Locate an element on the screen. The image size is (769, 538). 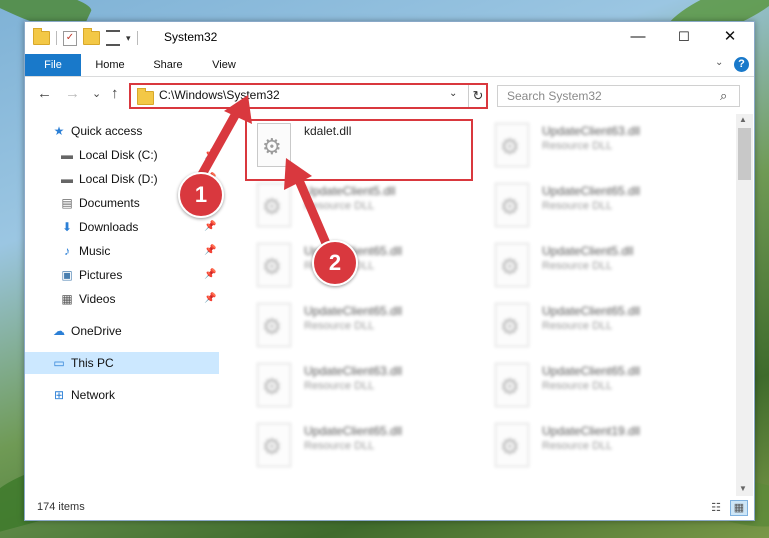
close-button: ✕ is located at coordinates (730, 37).